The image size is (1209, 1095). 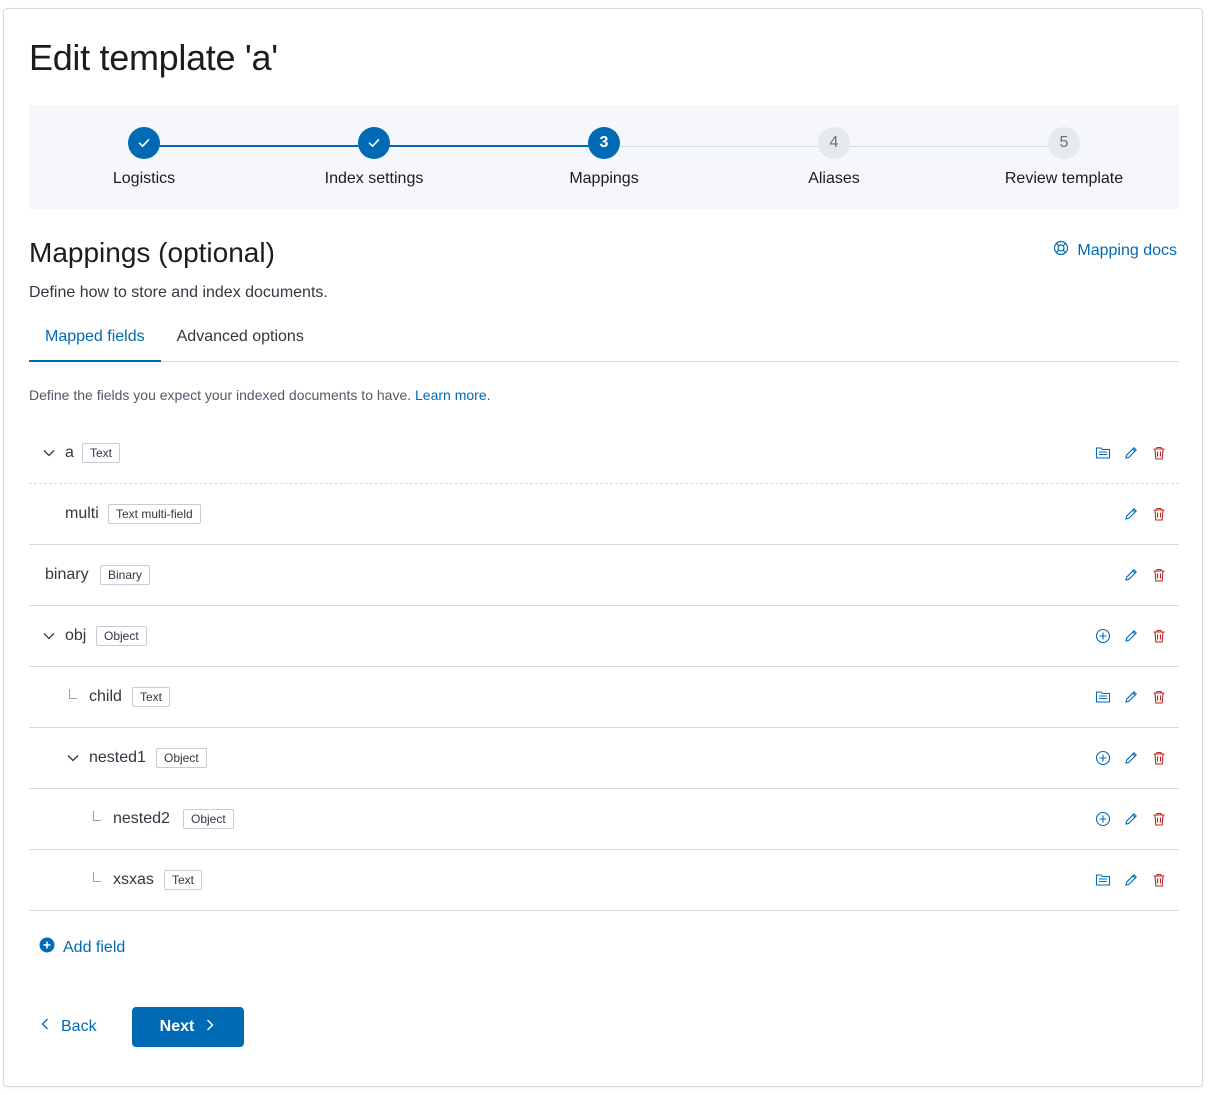 I want to click on section-title: Mappings (optional), so click(x=152, y=252).